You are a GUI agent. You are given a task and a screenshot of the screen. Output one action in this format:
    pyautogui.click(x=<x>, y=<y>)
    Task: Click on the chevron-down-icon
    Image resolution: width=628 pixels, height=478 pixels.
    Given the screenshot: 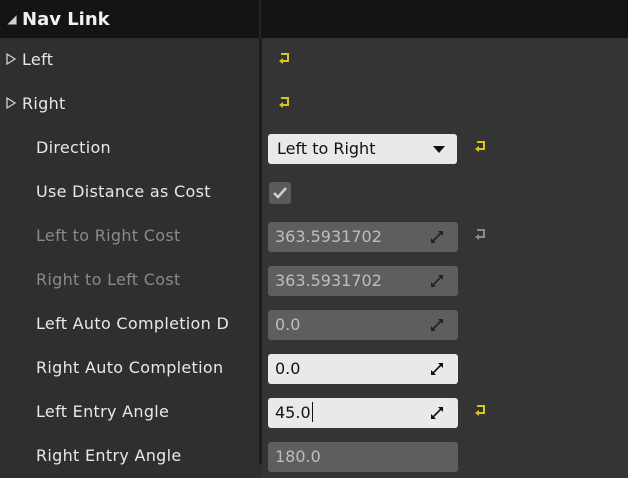 What is the action you would take?
    pyautogui.click(x=439, y=149)
    